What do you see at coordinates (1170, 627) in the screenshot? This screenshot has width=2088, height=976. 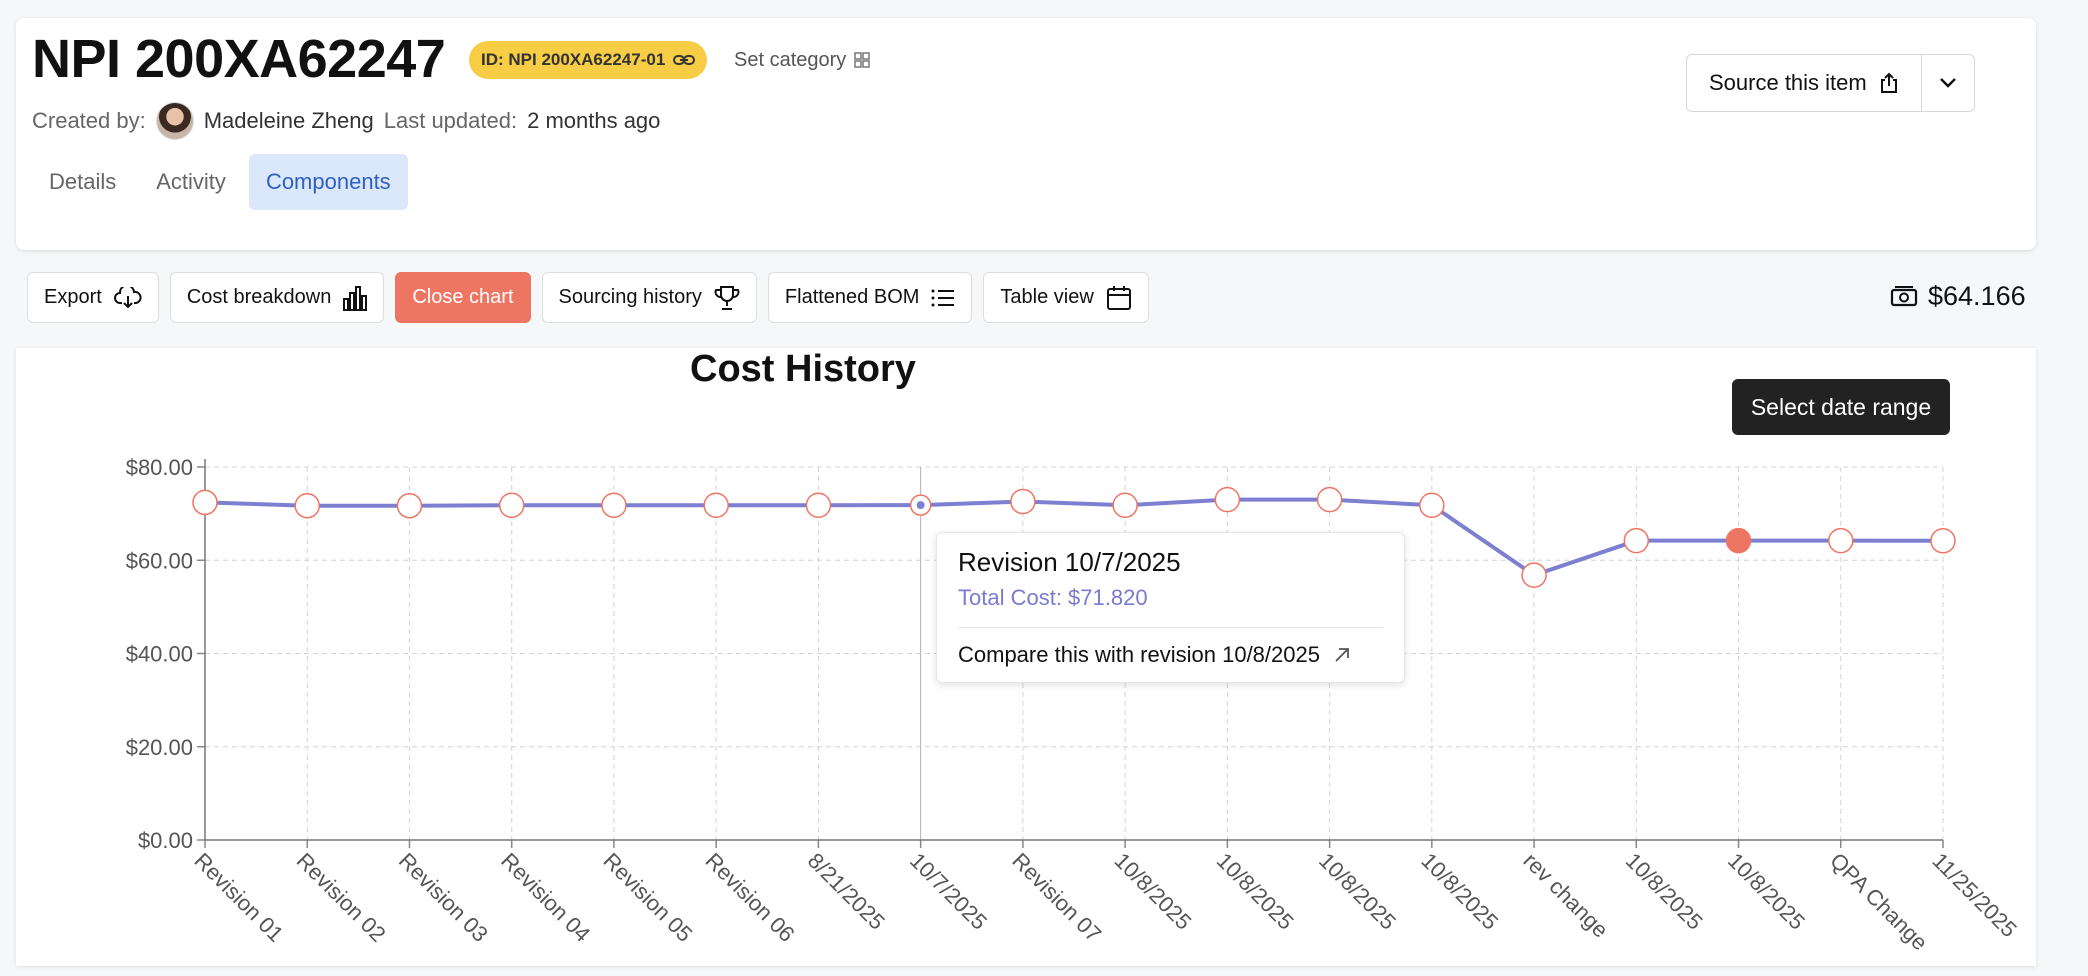 I see `tooltip-divider` at bounding box center [1170, 627].